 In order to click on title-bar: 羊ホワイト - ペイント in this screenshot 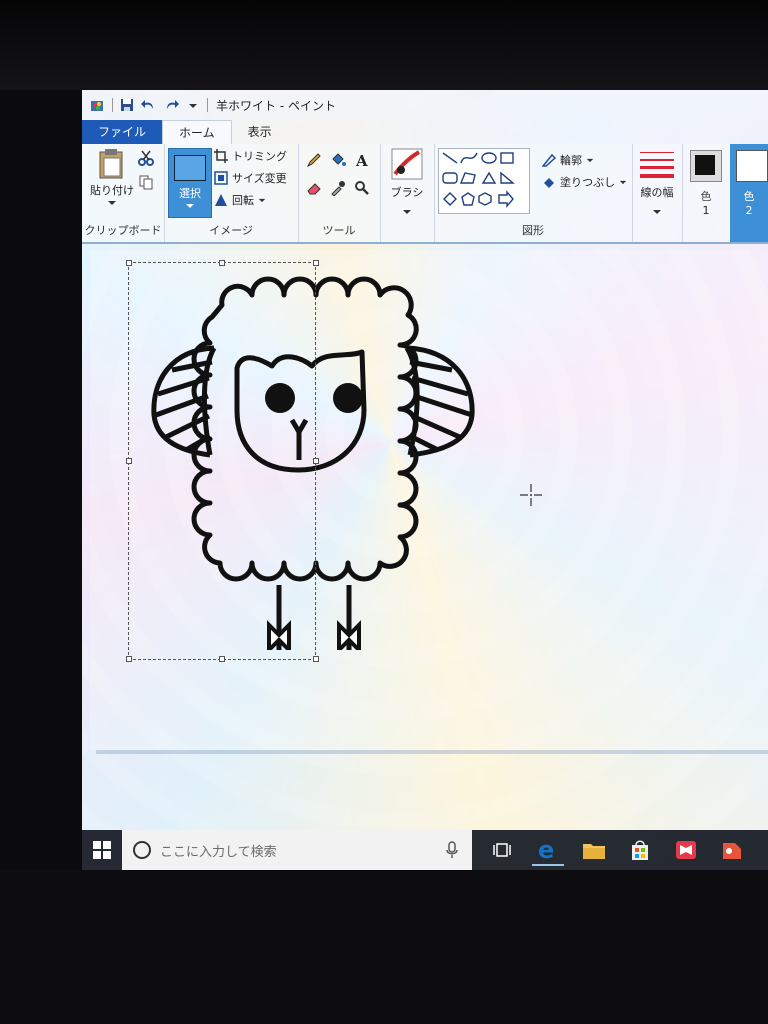, I will do `click(425, 105)`.